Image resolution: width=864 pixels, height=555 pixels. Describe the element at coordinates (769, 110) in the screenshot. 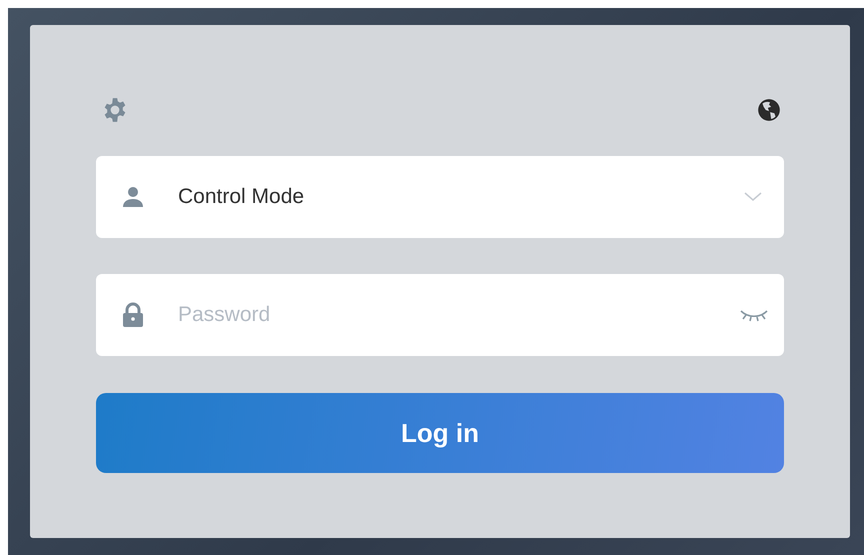

I see `globe-icon` at that location.